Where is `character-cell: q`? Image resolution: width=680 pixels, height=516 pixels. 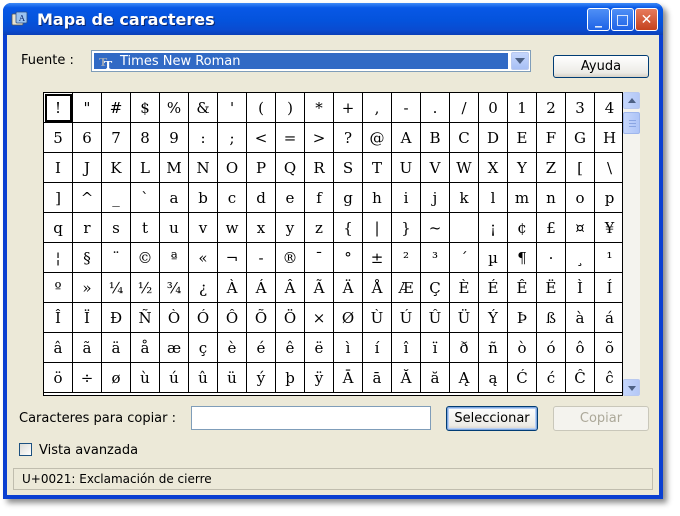
character-cell: q is located at coordinates (58, 228).